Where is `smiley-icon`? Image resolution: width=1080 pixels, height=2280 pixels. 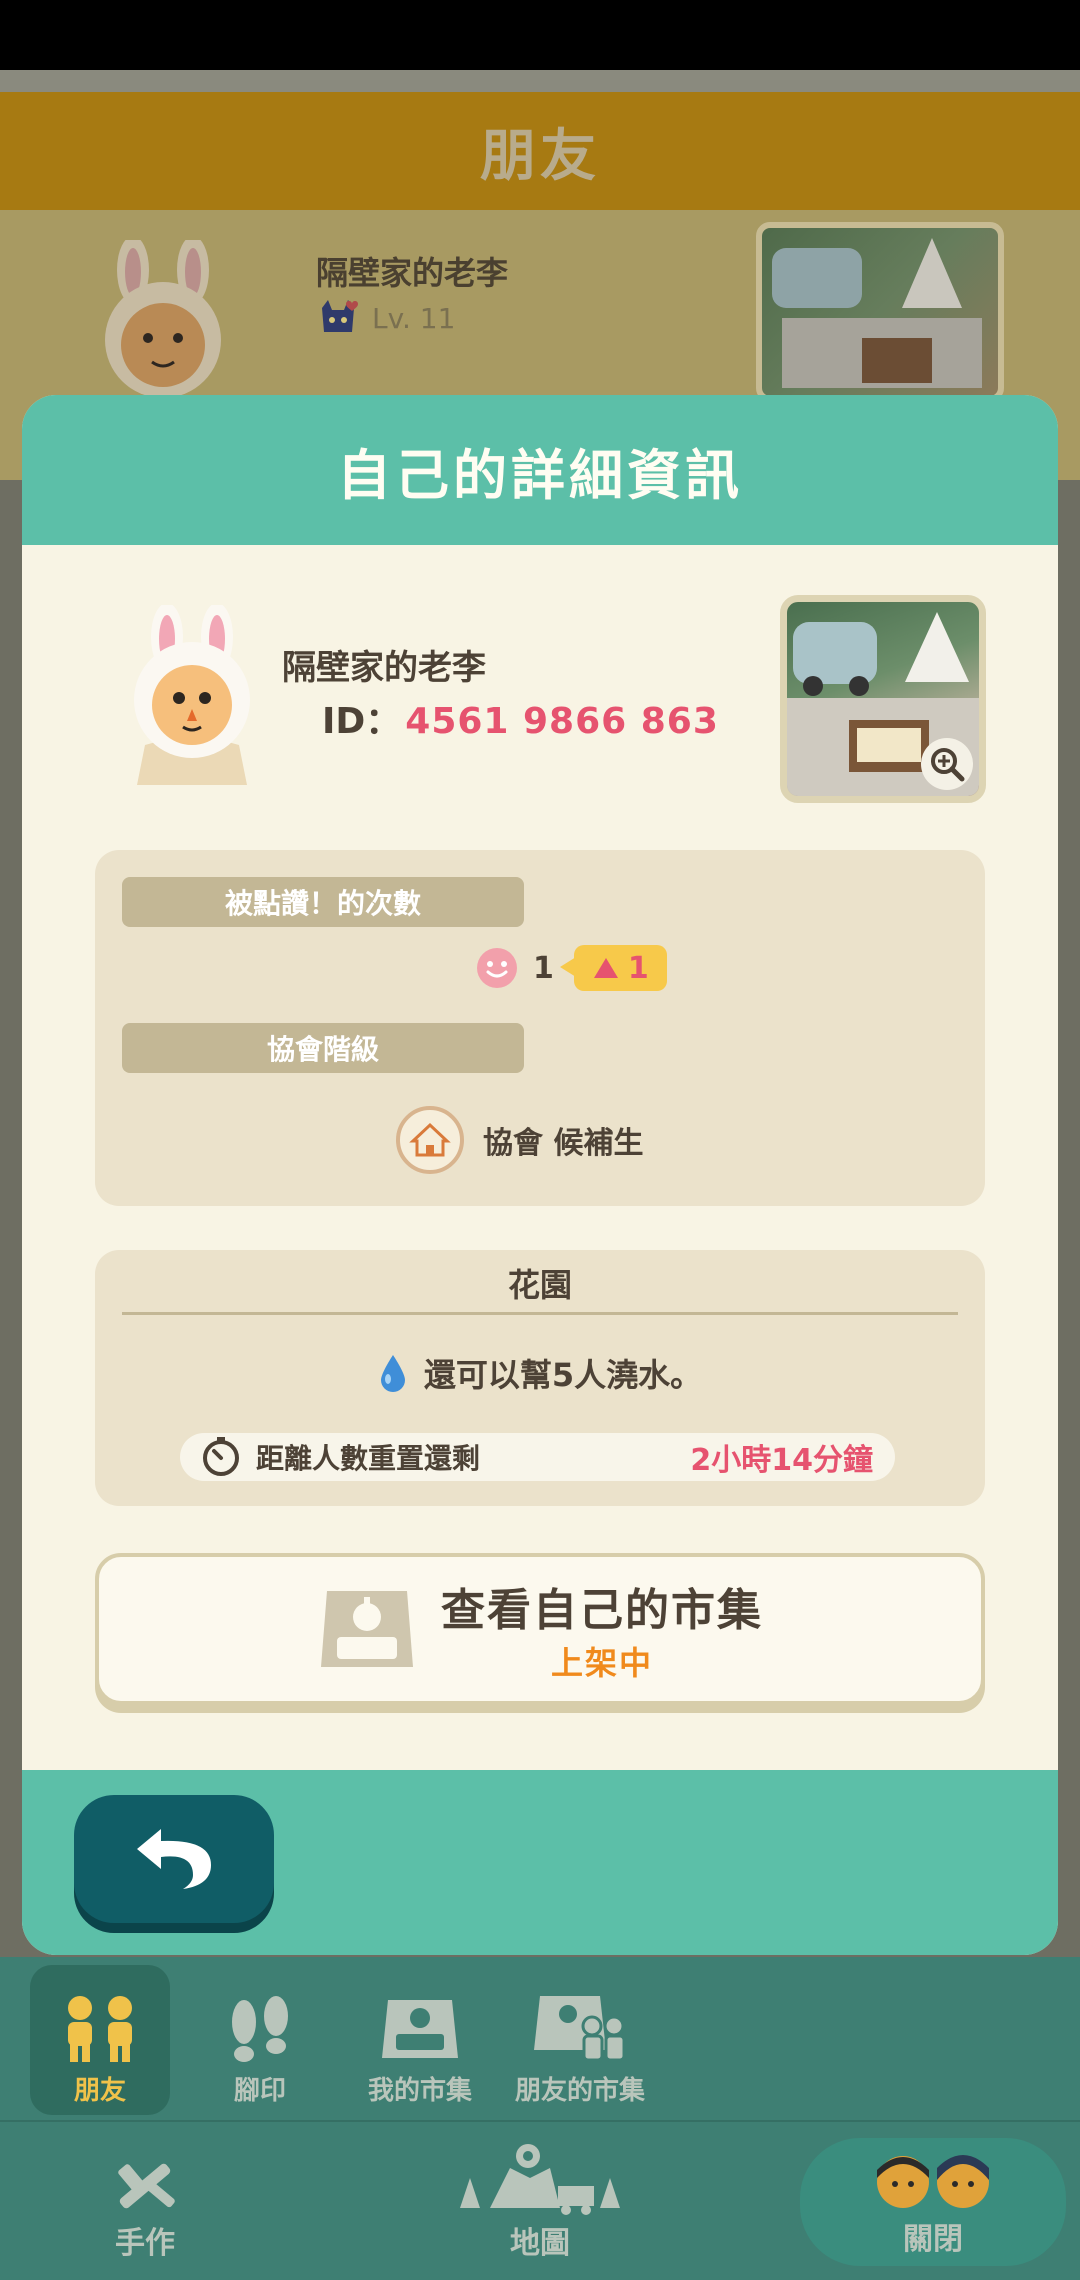 smiley-icon is located at coordinates (497, 968).